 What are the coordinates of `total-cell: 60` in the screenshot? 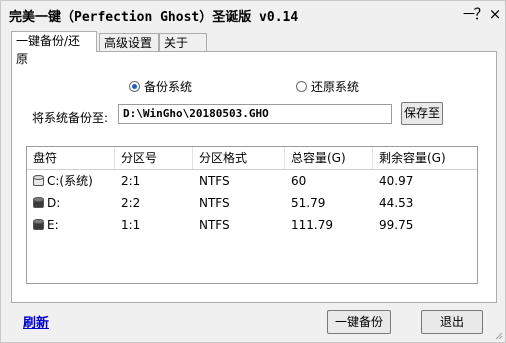 It's located at (299, 181).